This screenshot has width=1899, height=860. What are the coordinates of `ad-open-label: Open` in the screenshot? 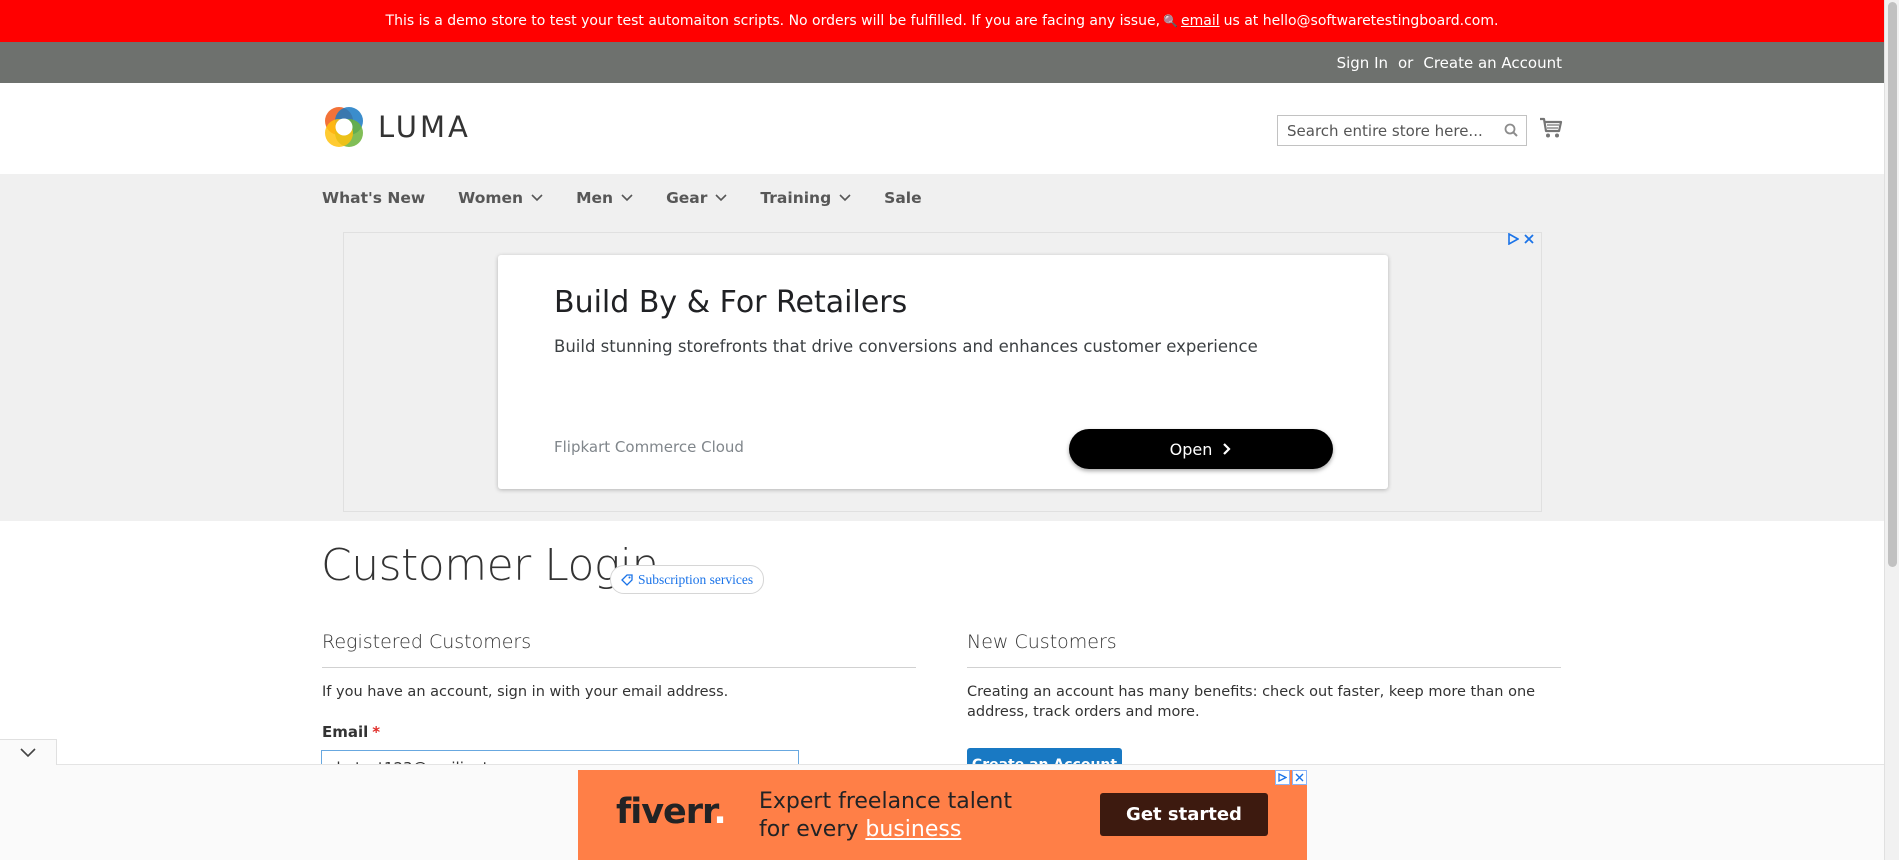 It's located at (1191, 449).